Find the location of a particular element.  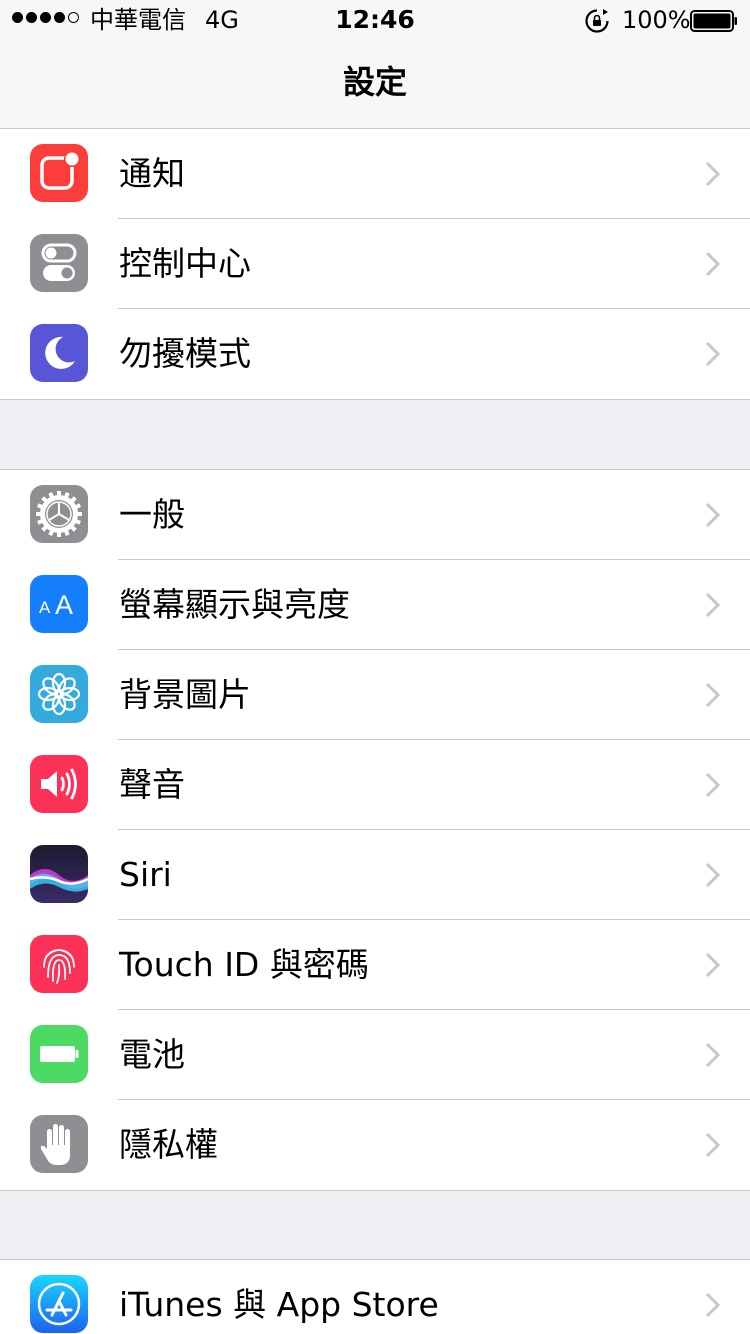

settings-row-label: 勿擾模式 is located at coordinates (185, 353).